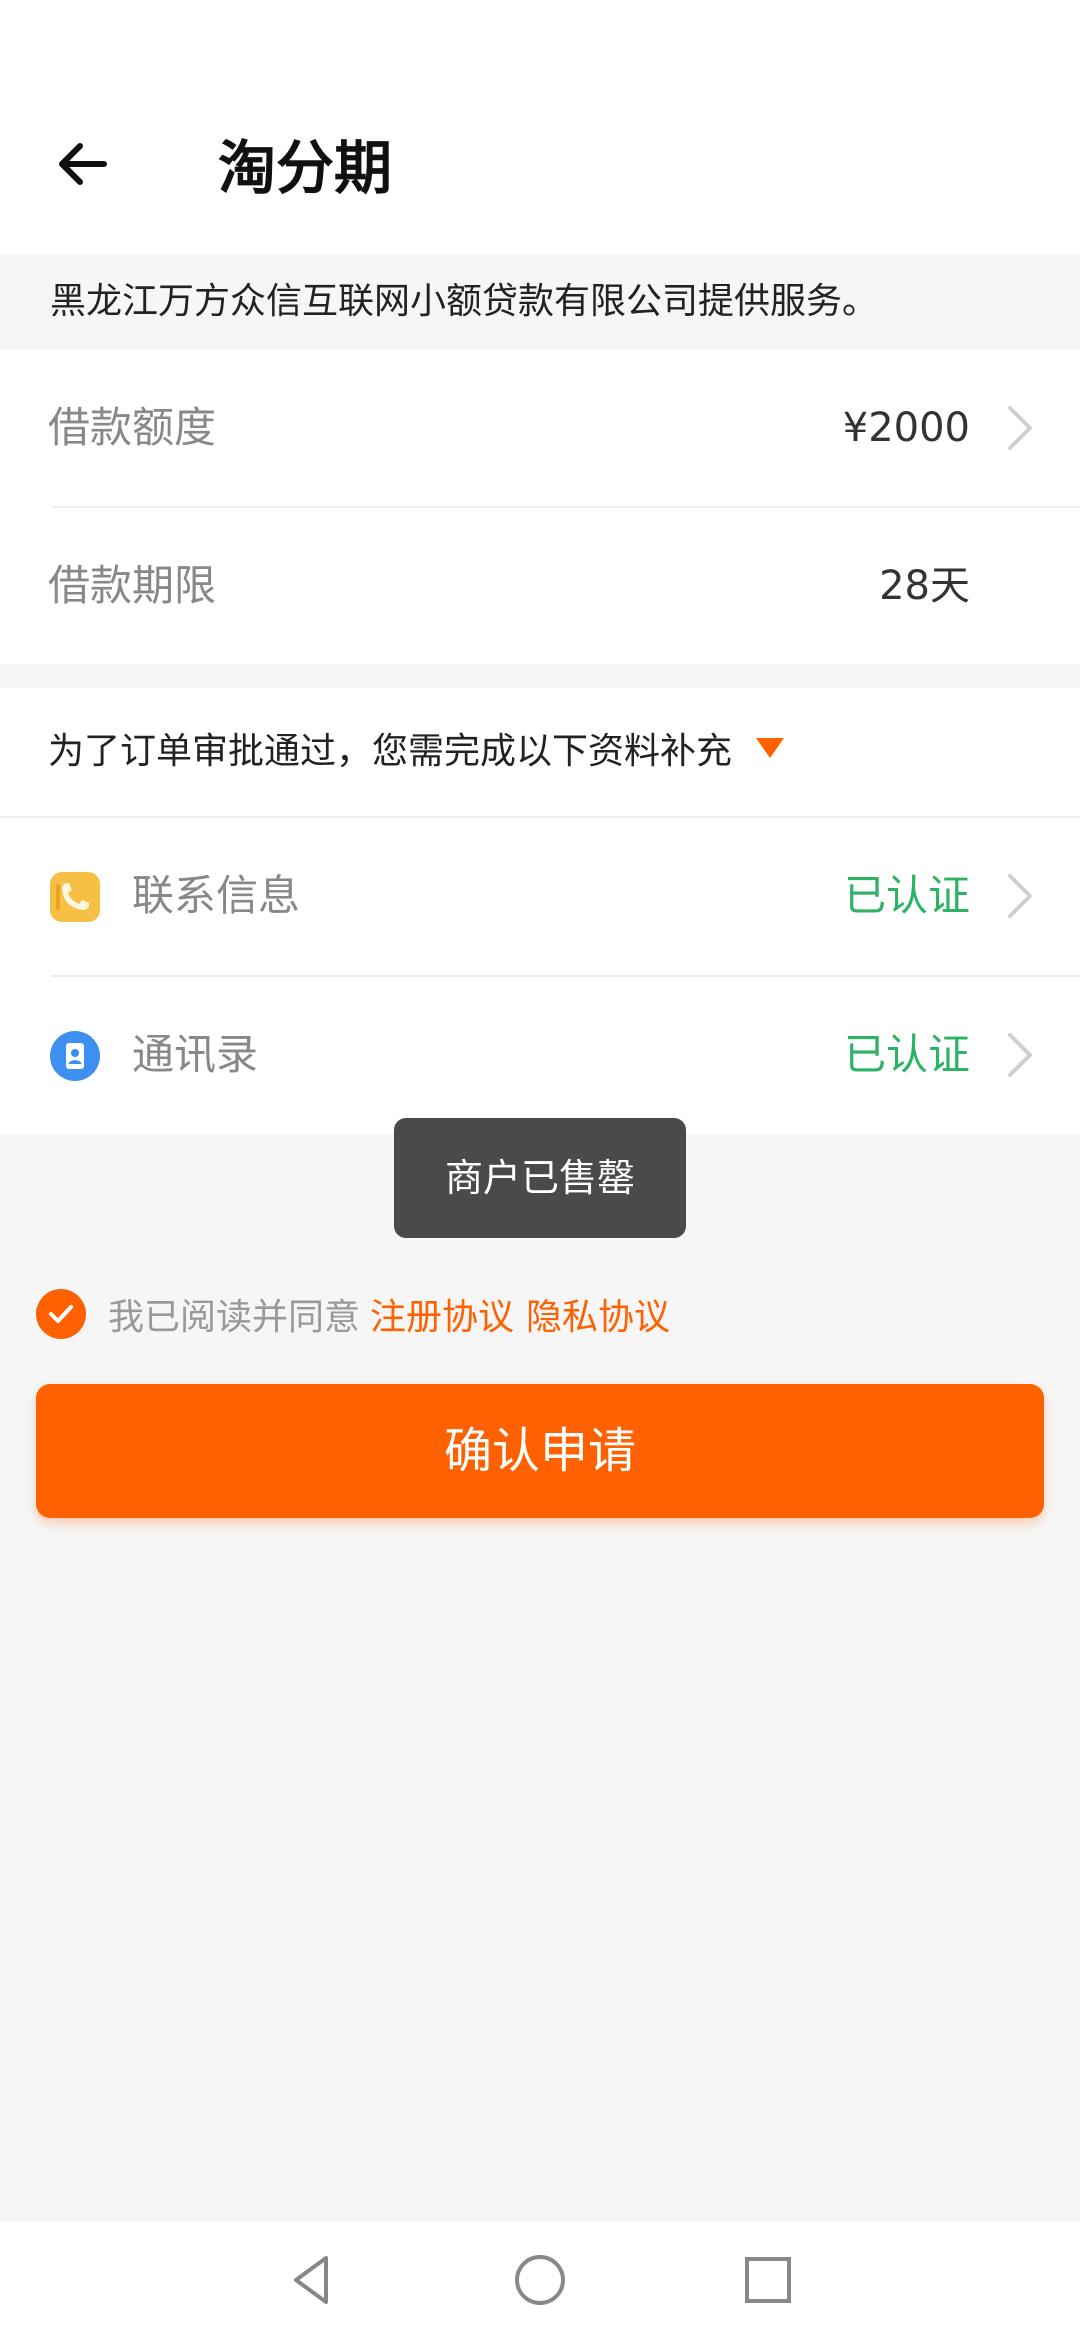  Describe the element at coordinates (305, 168) in the screenshot. I see `page-title: 淘分期` at that location.